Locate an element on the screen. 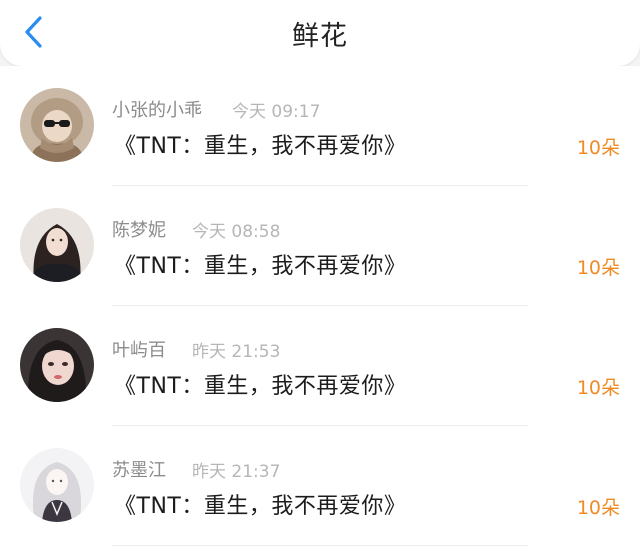  timestamp: 今天 08:58 is located at coordinates (236, 232).